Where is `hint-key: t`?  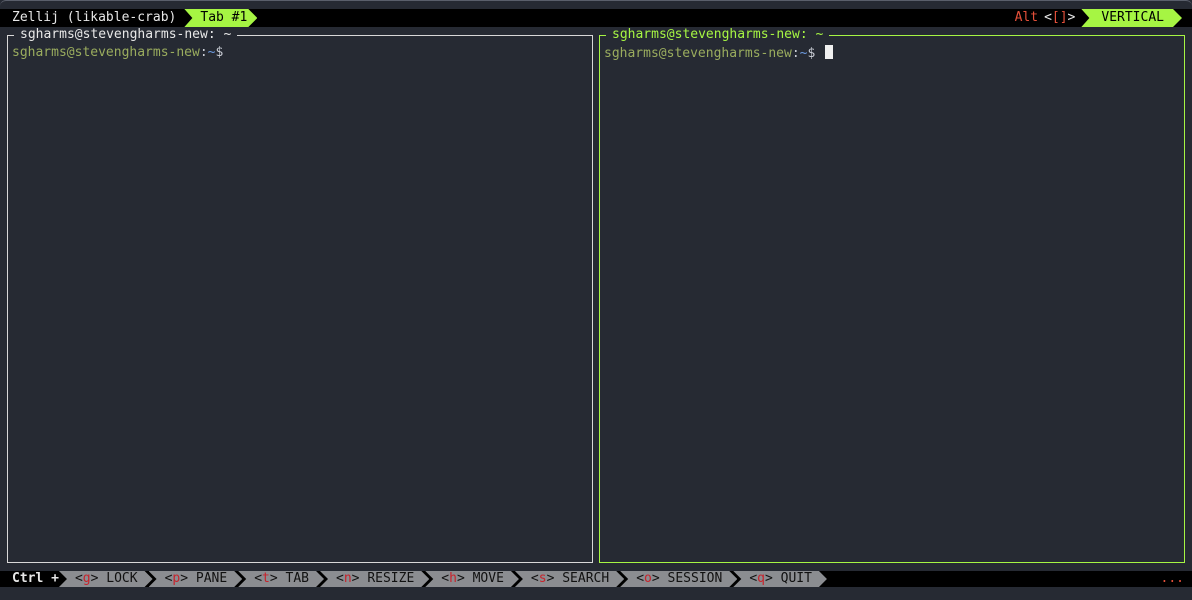 hint-key: t is located at coordinates (266, 578).